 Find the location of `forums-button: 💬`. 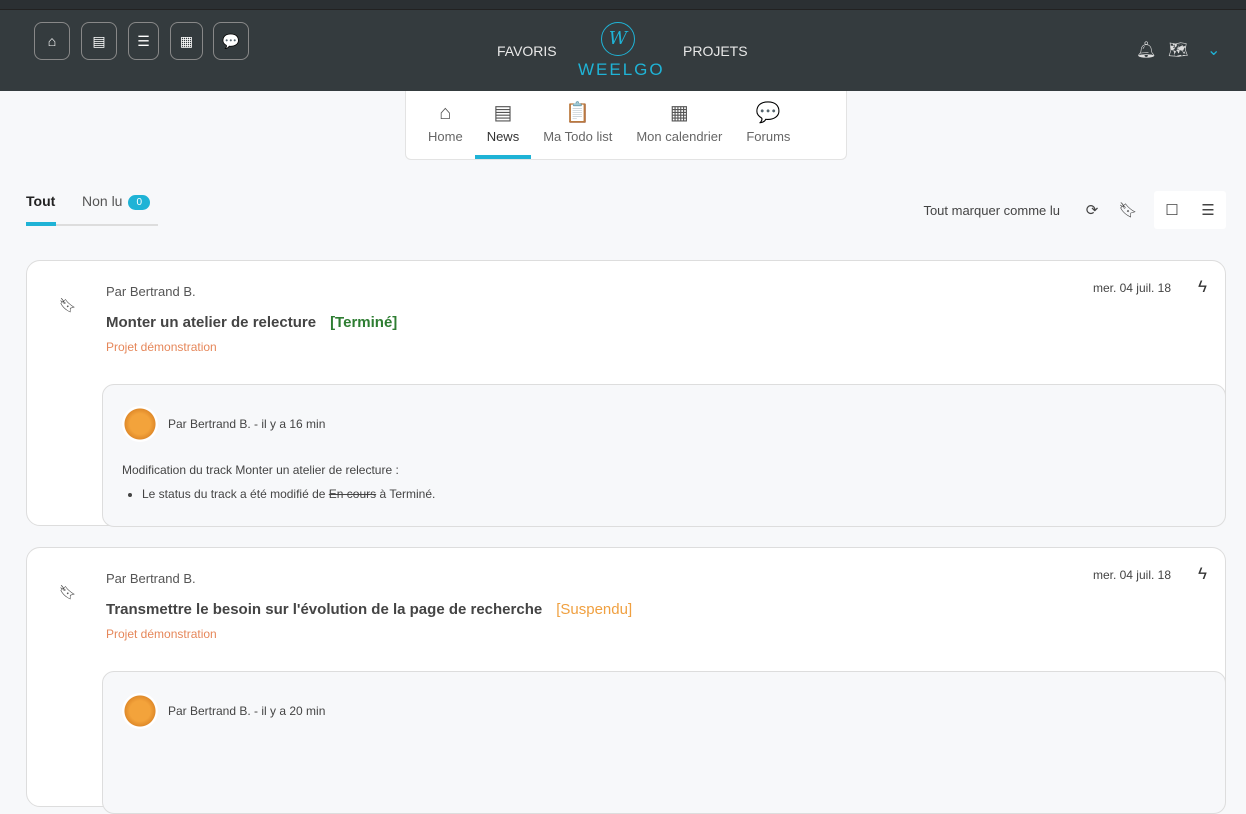

forums-button: 💬 is located at coordinates (231, 41).